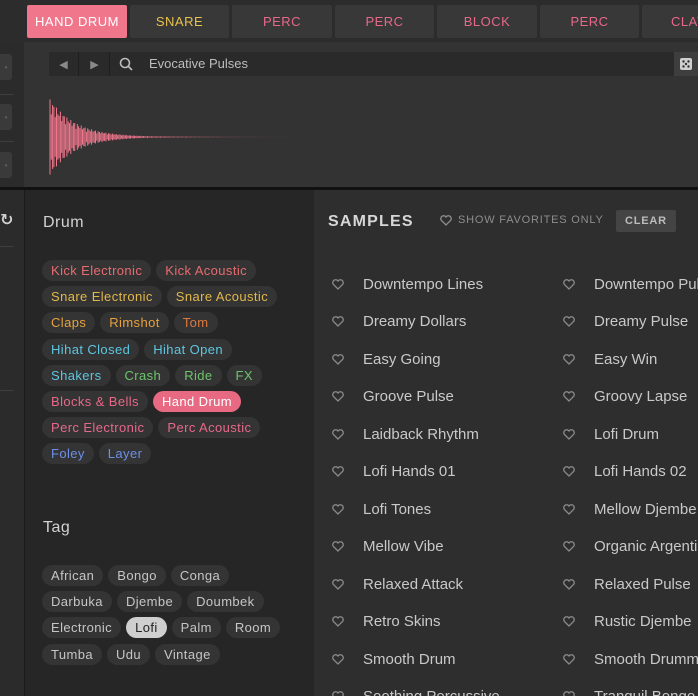 The image size is (698, 696). Describe the element at coordinates (146, 628) in the screenshot. I see `tag-chip-lofi: Lofi` at that location.